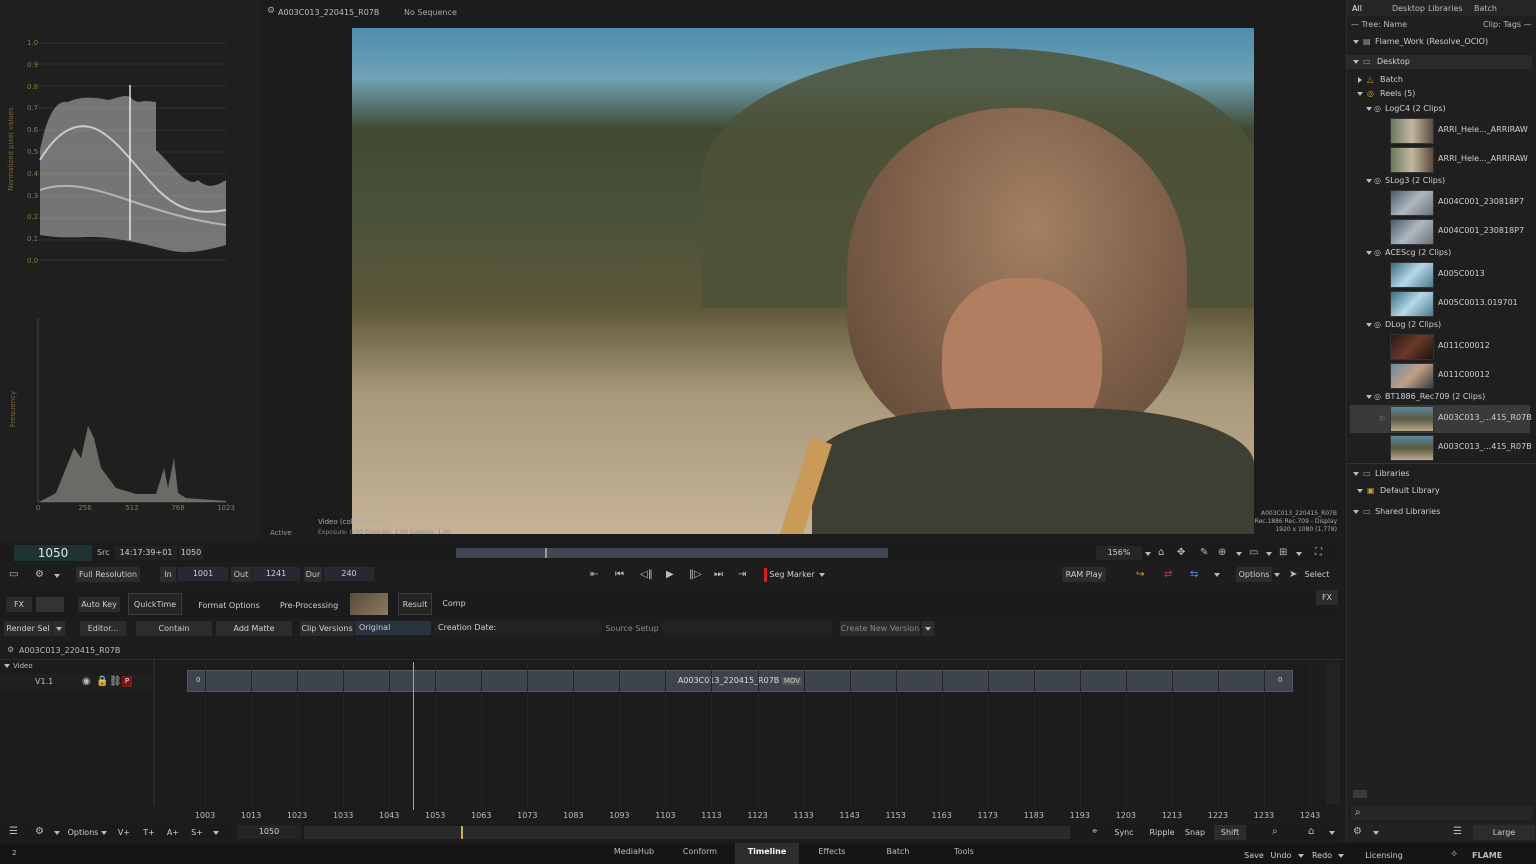 The width and height of the screenshot is (1536, 864). Describe the element at coordinates (1439, 512) in the screenshot. I see `shared-libraries-row: ▭ Shared Libraries` at that location.